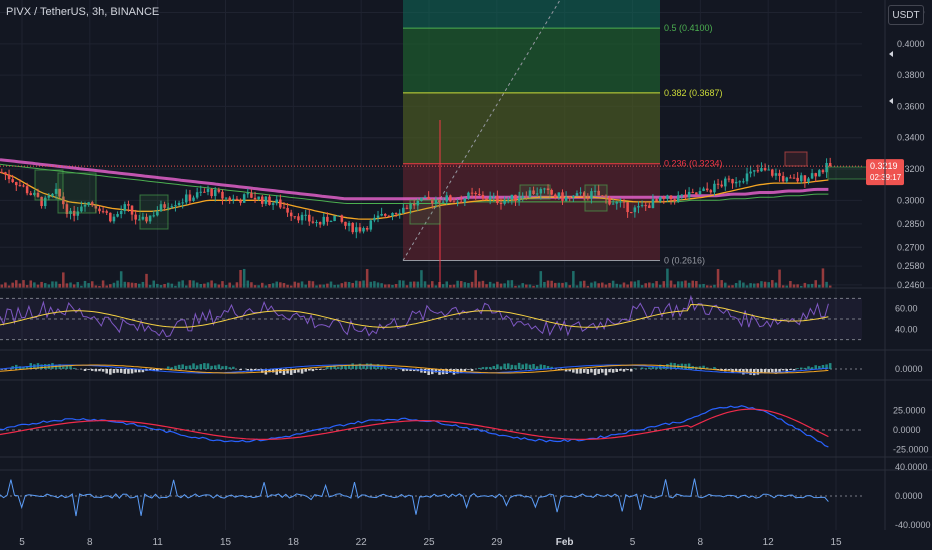 The image size is (932, 550). Describe the element at coordinates (906, 15) in the screenshot. I see `quote-currency-button: USDT` at that location.